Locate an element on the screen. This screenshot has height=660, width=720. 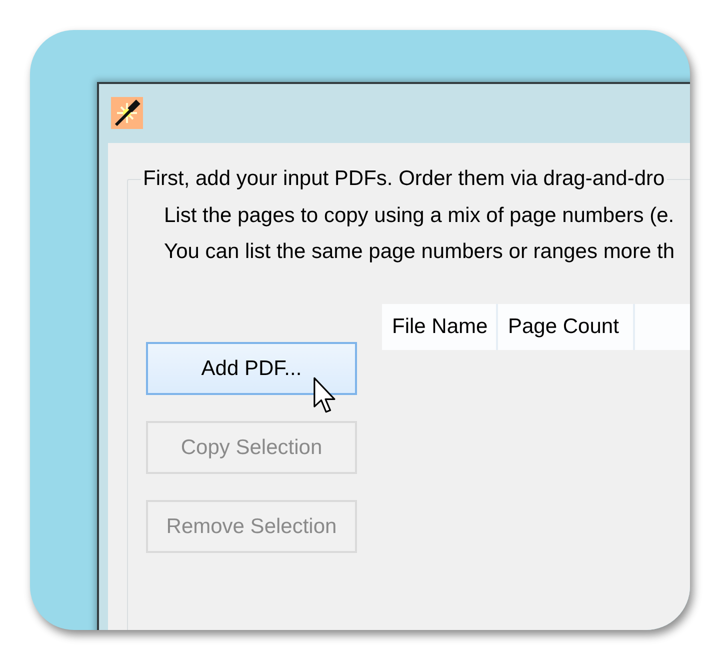
column-header: File Name is located at coordinates (440, 327).